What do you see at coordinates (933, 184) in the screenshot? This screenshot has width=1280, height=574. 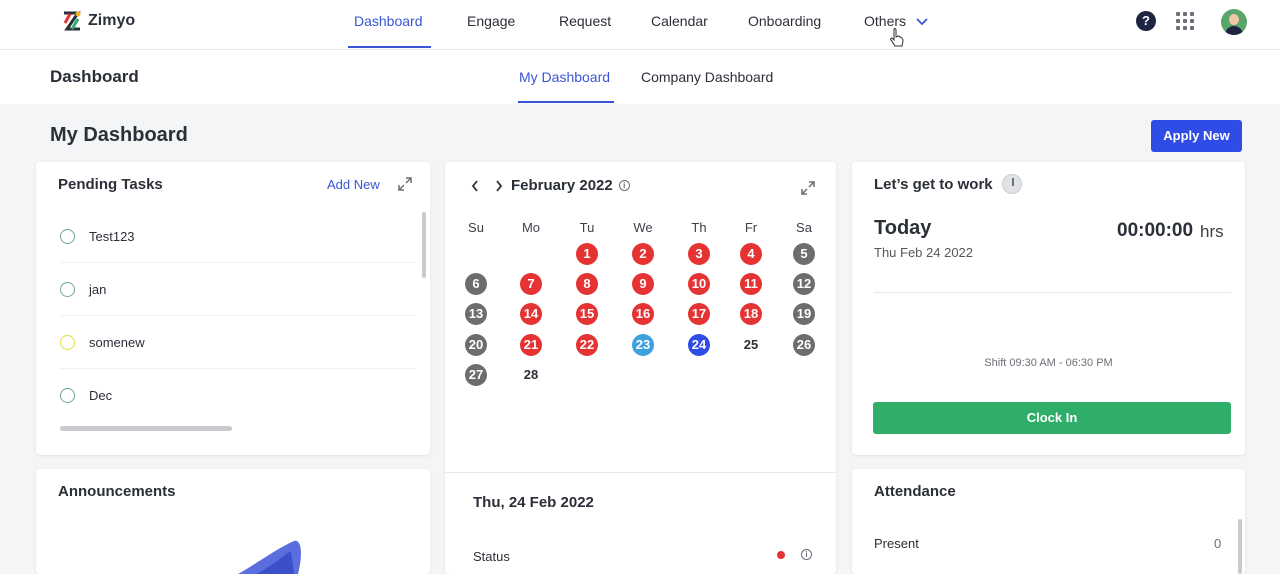 I see `work-title: Let’s get to work` at bounding box center [933, 184].